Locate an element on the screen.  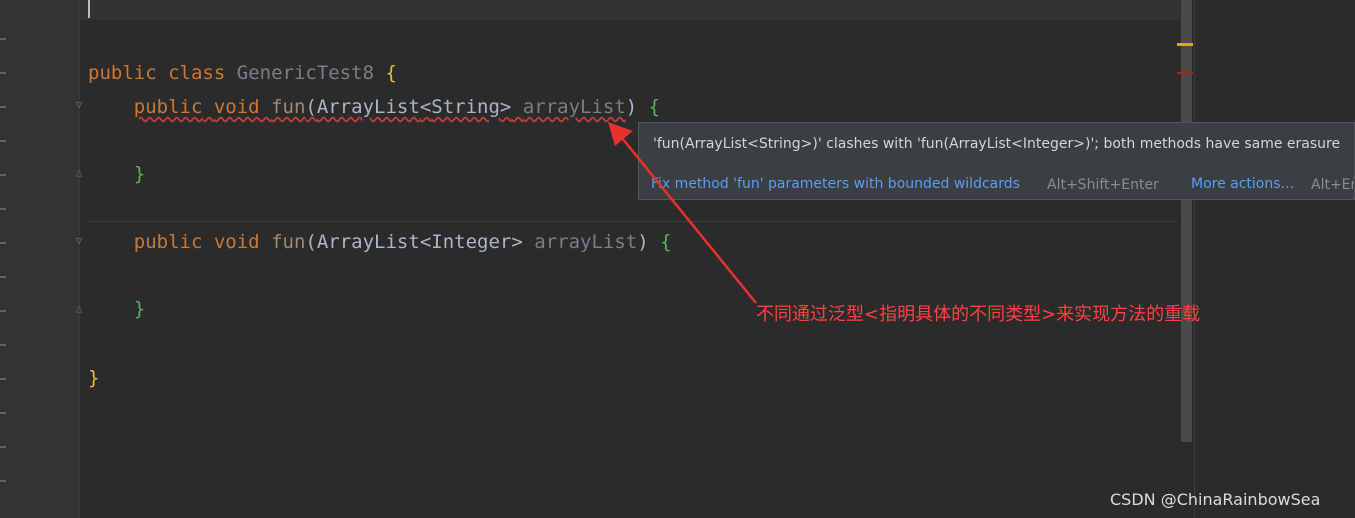
line-number-gutter is located at coordinates (40, 259).